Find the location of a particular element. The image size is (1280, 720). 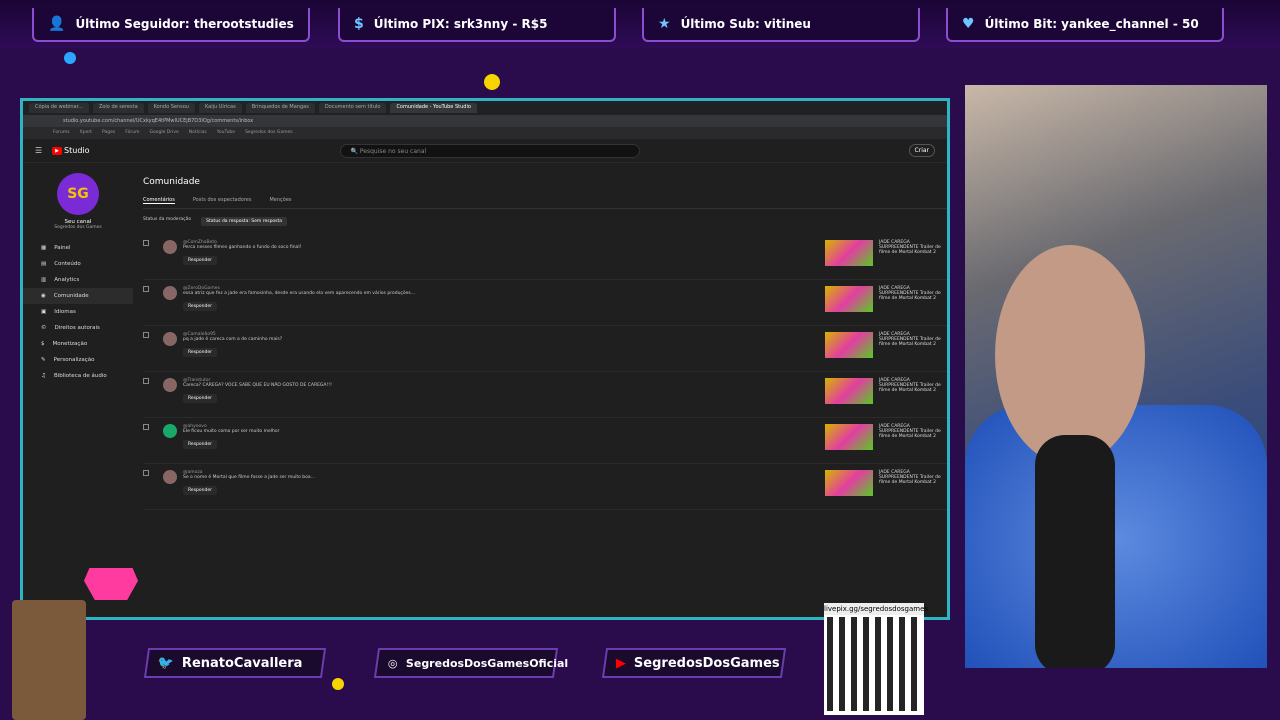

language-icon: ▣ is located at coordinates (44, 312).